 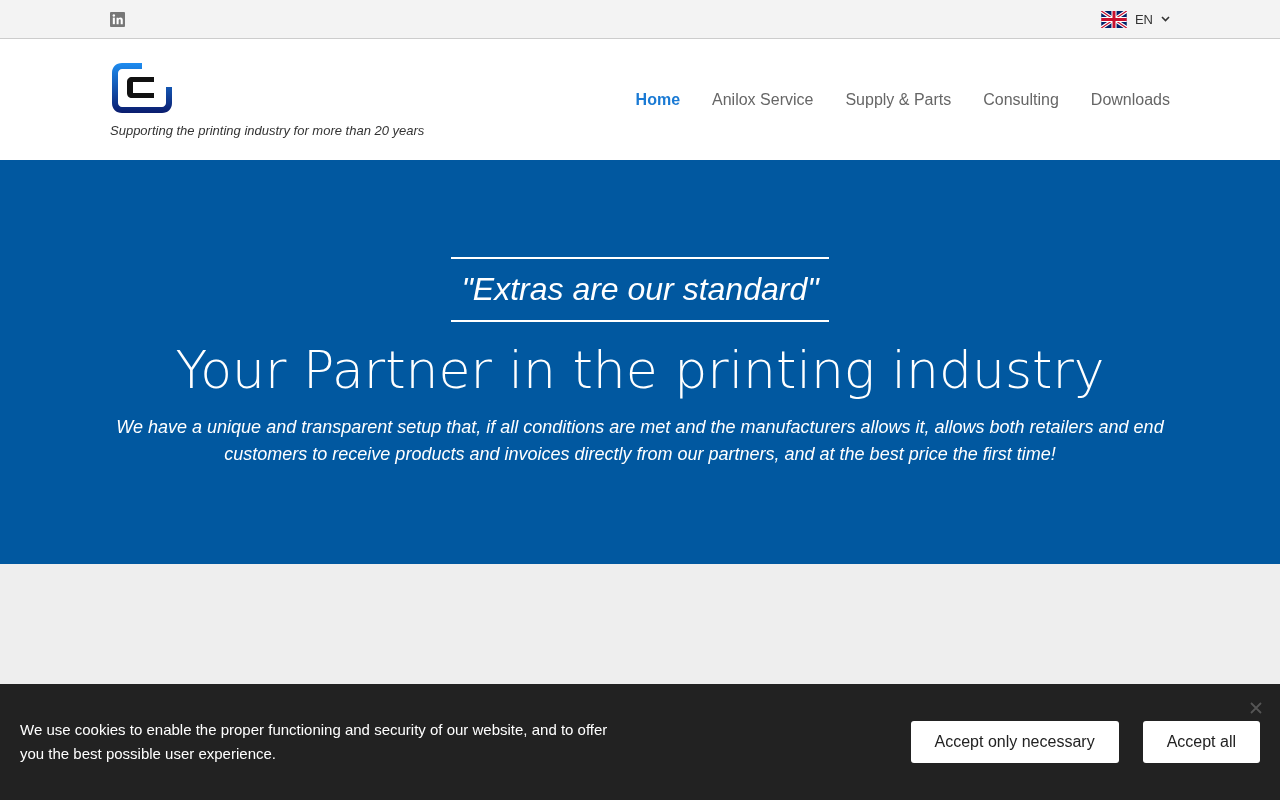 What do you see at coordinates (1130, 99) in the screenshot?
I see `nav-link: Downloads` at bounding box center [1130, 99].